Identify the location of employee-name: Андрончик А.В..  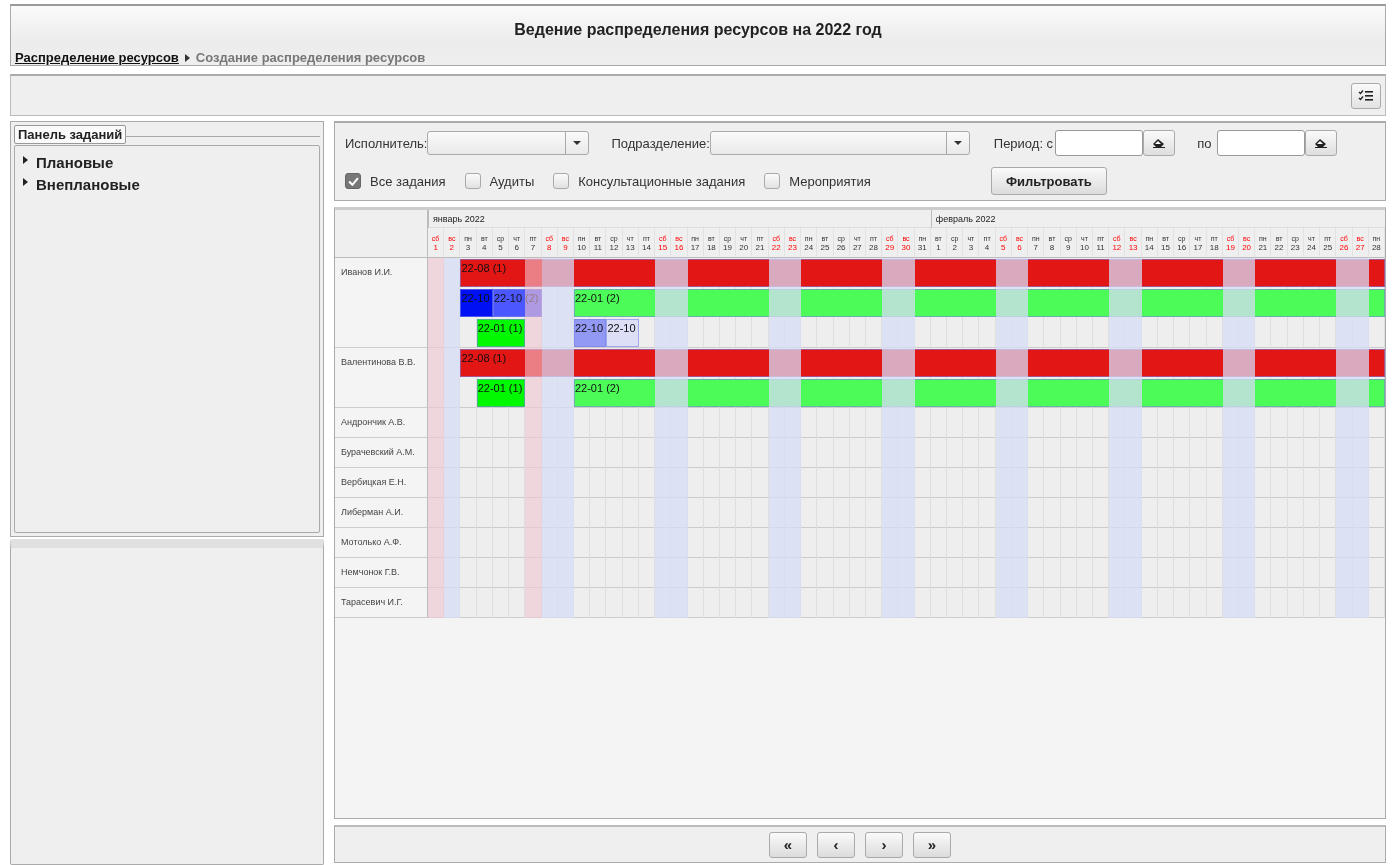
(381, 423).